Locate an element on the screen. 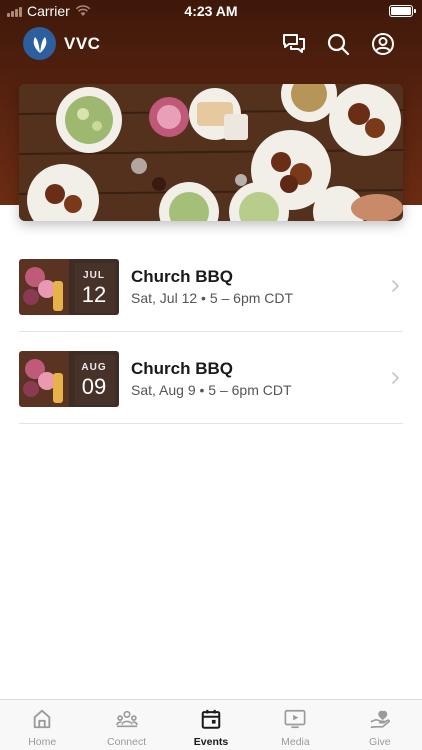  calendar-icon is located at coordinates (211, 719).